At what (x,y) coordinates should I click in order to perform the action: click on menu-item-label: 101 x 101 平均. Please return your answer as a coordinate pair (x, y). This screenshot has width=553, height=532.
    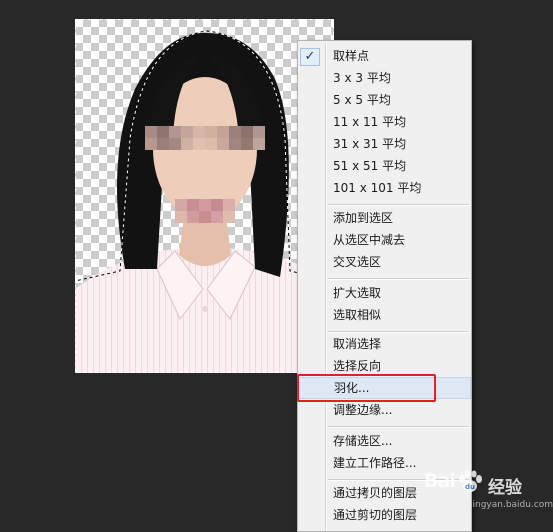
    Looking at the image, I should click on (377, 188).